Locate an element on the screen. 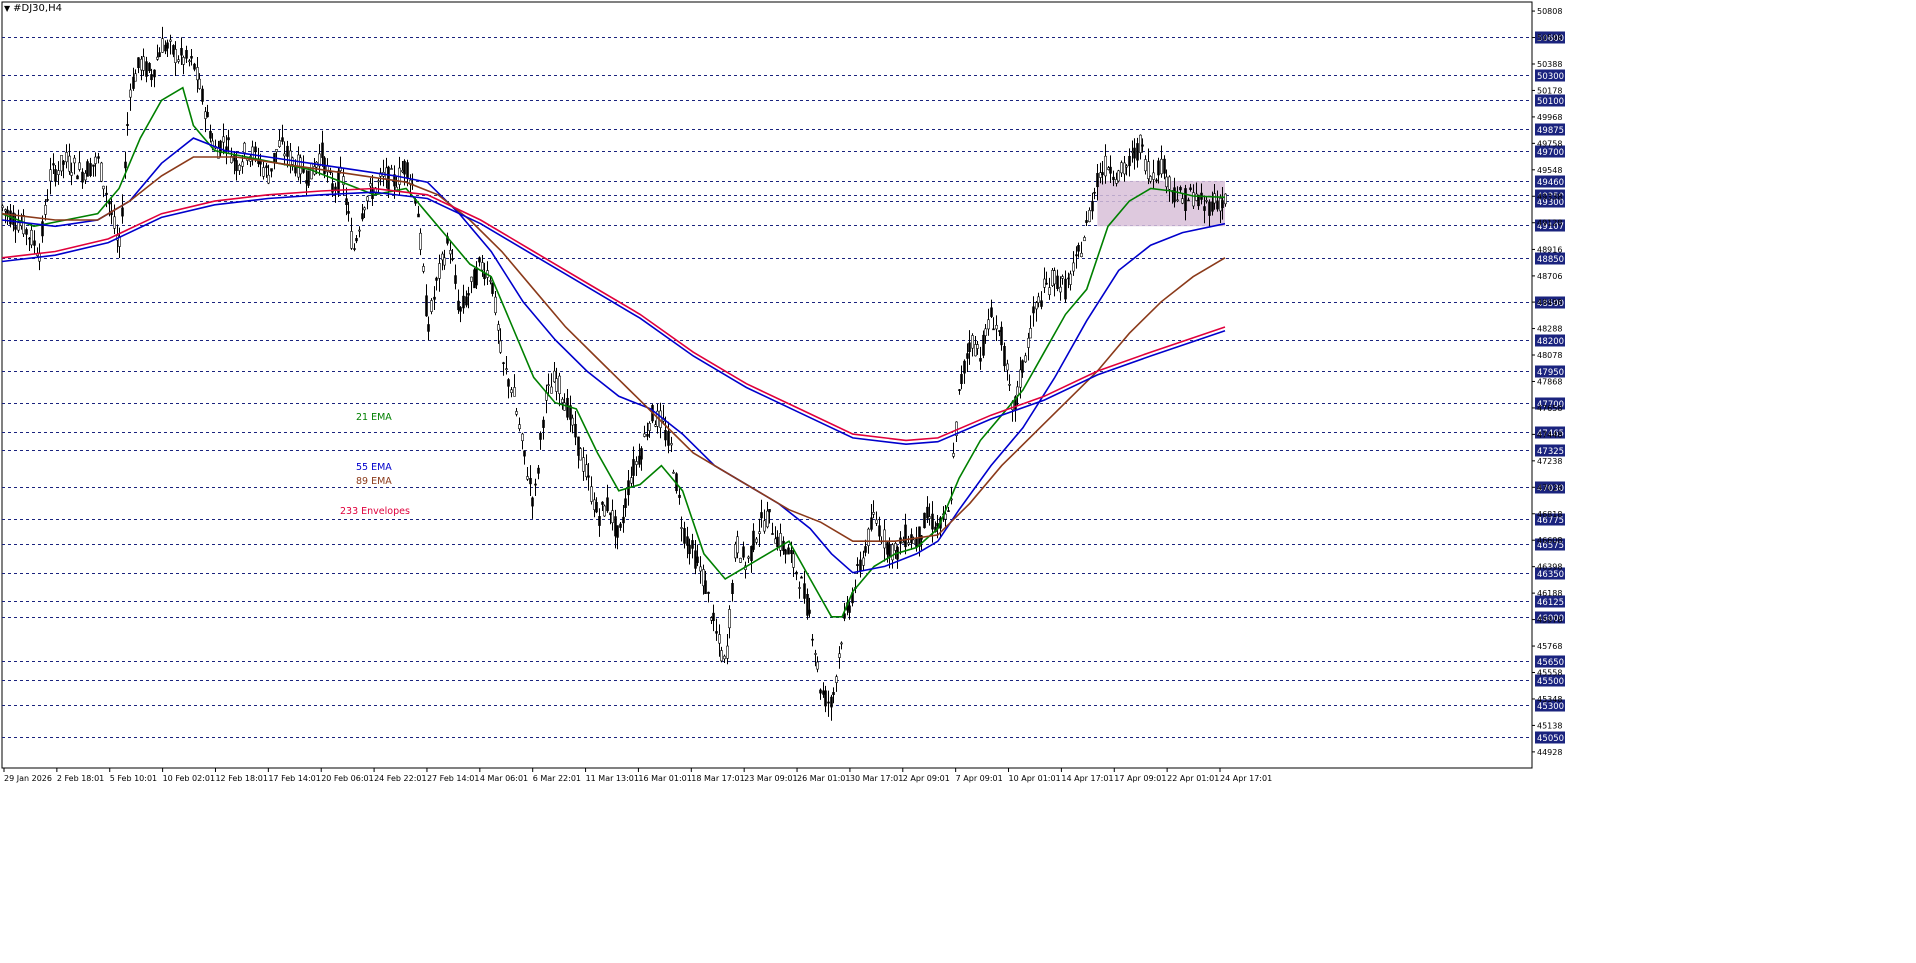 The width and height of the screenshot is (1916, 963). y-tick-label: 48498 is located at coordinates (1549, 302).